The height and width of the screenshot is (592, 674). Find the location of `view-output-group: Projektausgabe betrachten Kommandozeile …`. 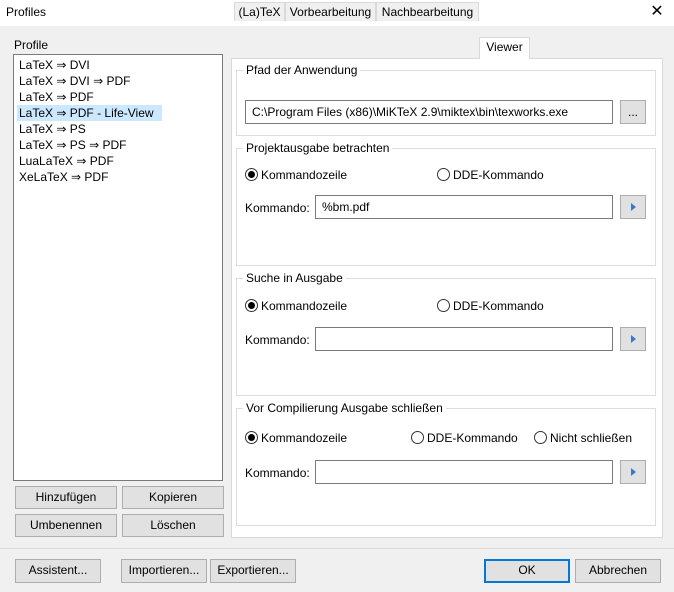

view-output-group: Projektausgabe betrachten Kommandozeile … is located at coordinates (446, 203).